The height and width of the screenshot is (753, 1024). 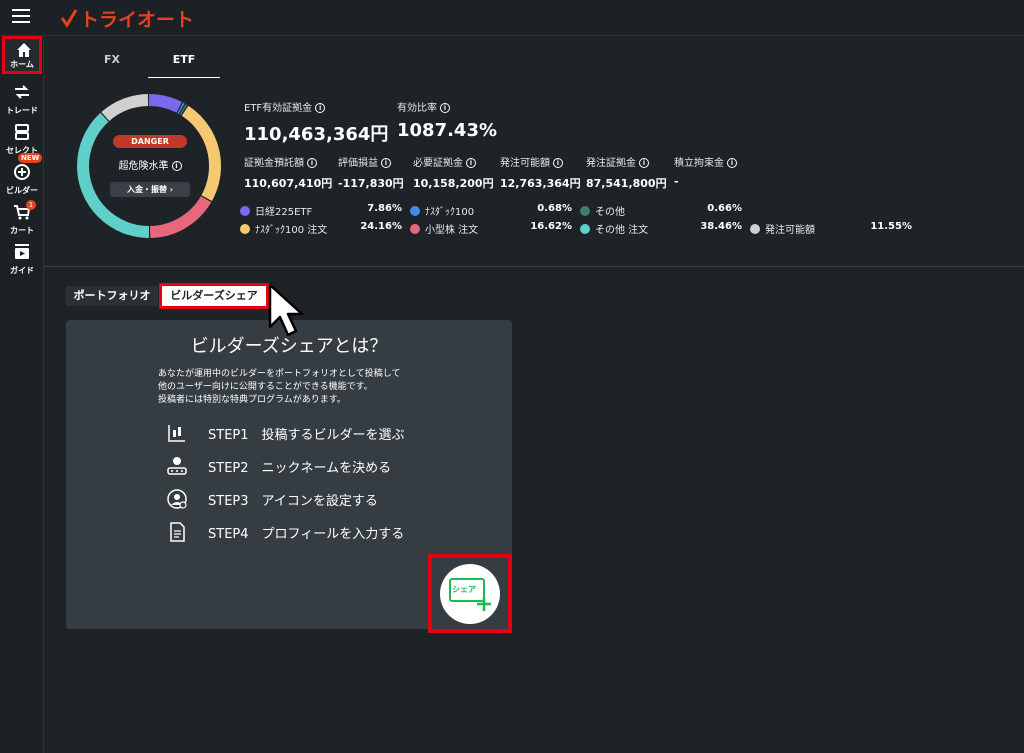 I want to click on orderable-amount-value: 12,763,364円, so click(x=540, y=183).